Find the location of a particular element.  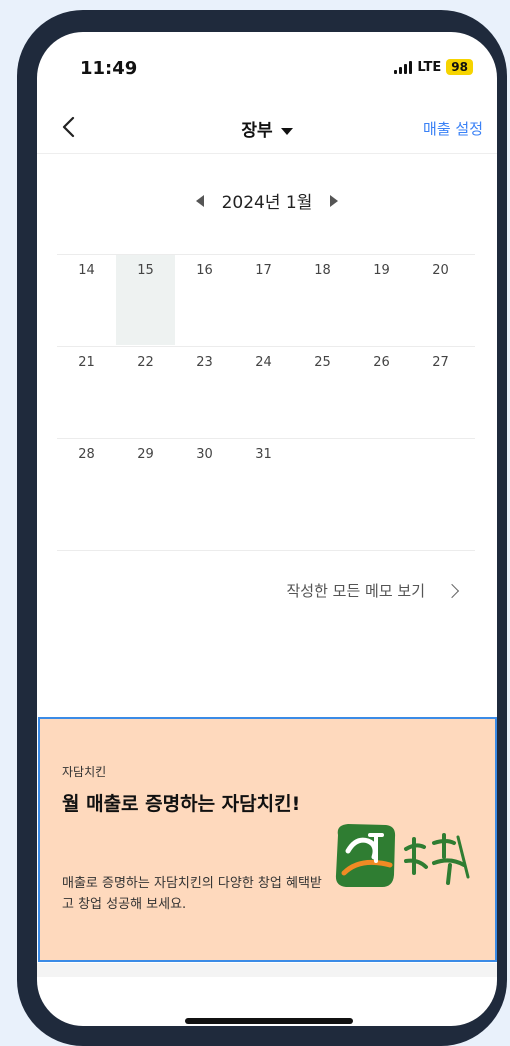

calendar-day-today: 15 is located at coordinates (145, 300).